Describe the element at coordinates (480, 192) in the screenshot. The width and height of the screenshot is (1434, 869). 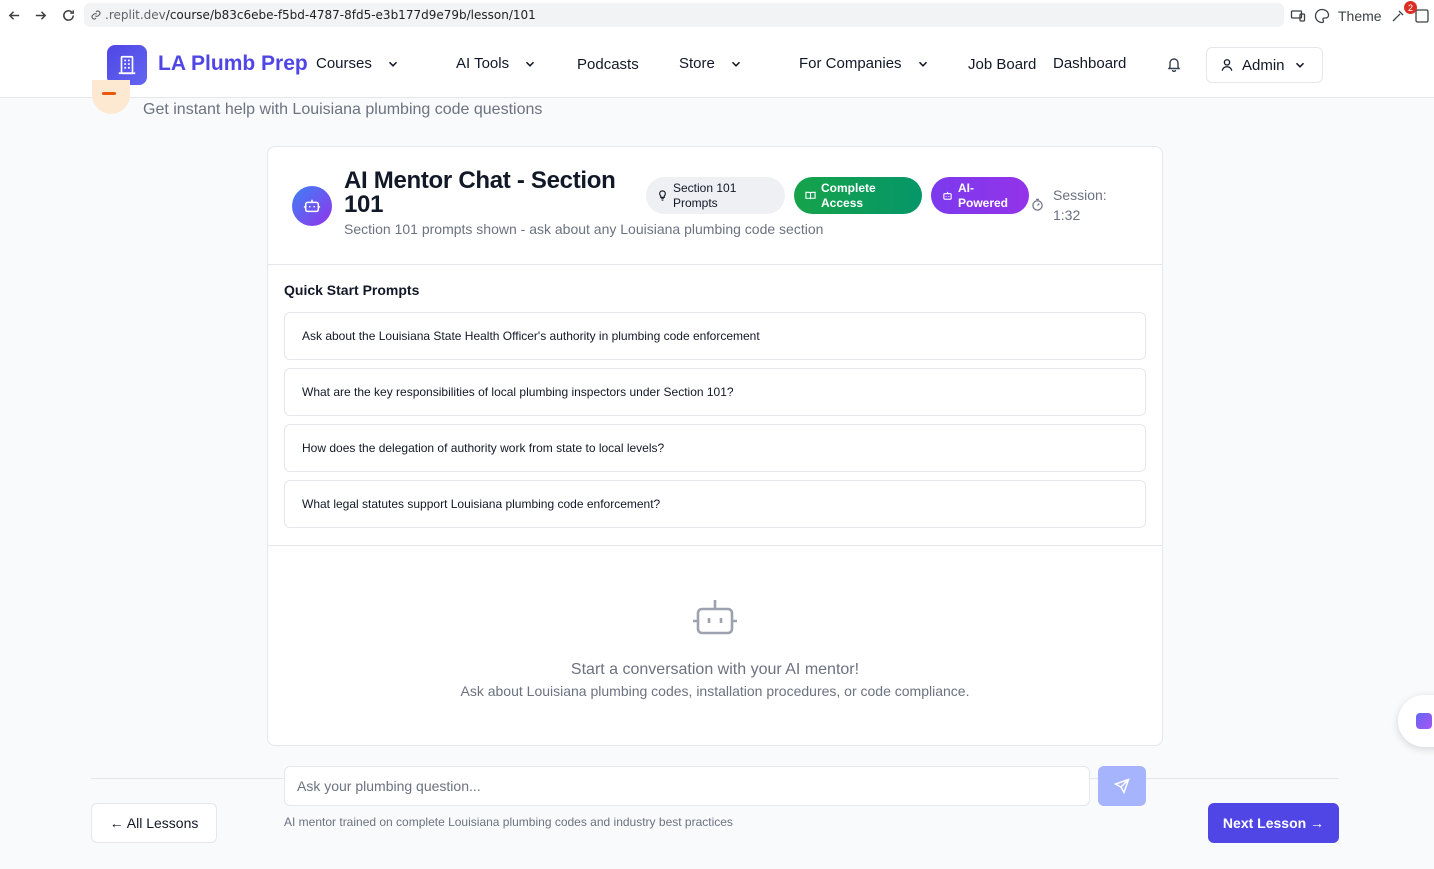
I see `chat-title: AI Mentor Chat - Section 101` at that location.